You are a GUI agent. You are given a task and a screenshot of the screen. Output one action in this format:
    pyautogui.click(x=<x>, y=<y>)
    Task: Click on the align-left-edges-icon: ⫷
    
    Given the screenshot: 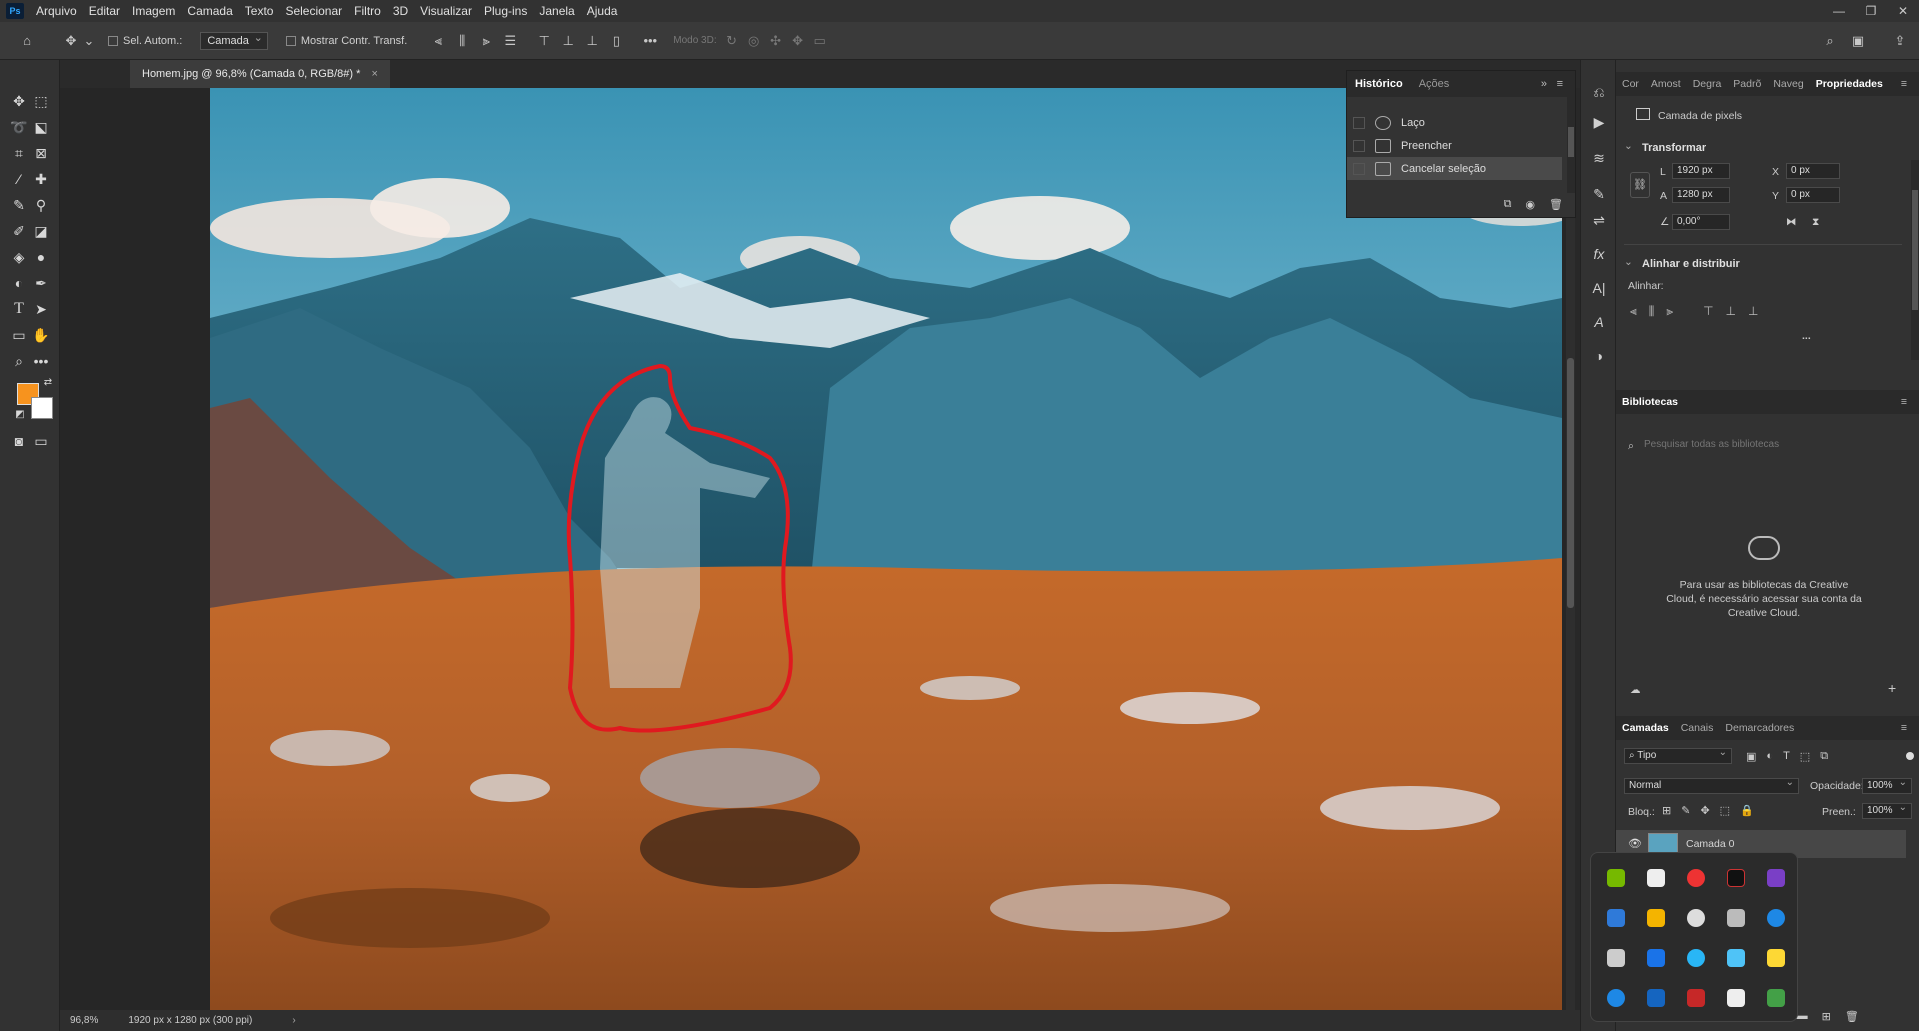 What is the action you would take?
    pyautogui.click(x=1633, y=311)
    